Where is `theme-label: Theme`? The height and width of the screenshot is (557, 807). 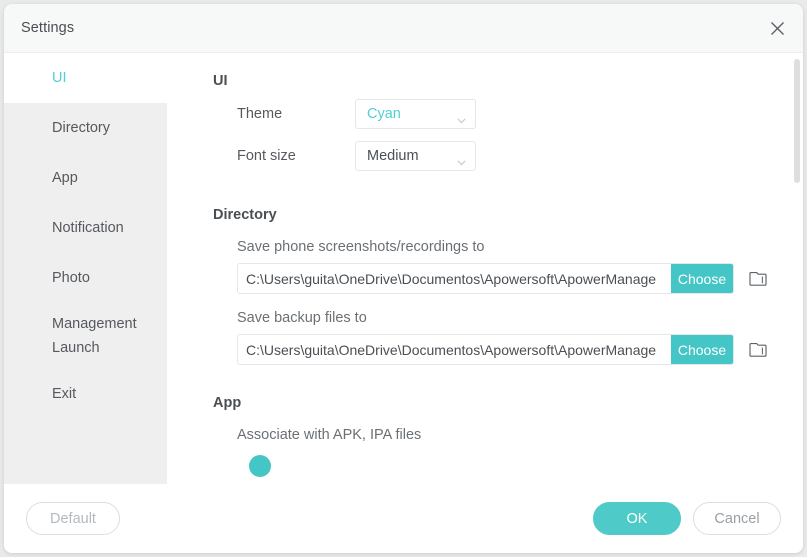 theme-label: Theme is located at coordinates (260, 114).